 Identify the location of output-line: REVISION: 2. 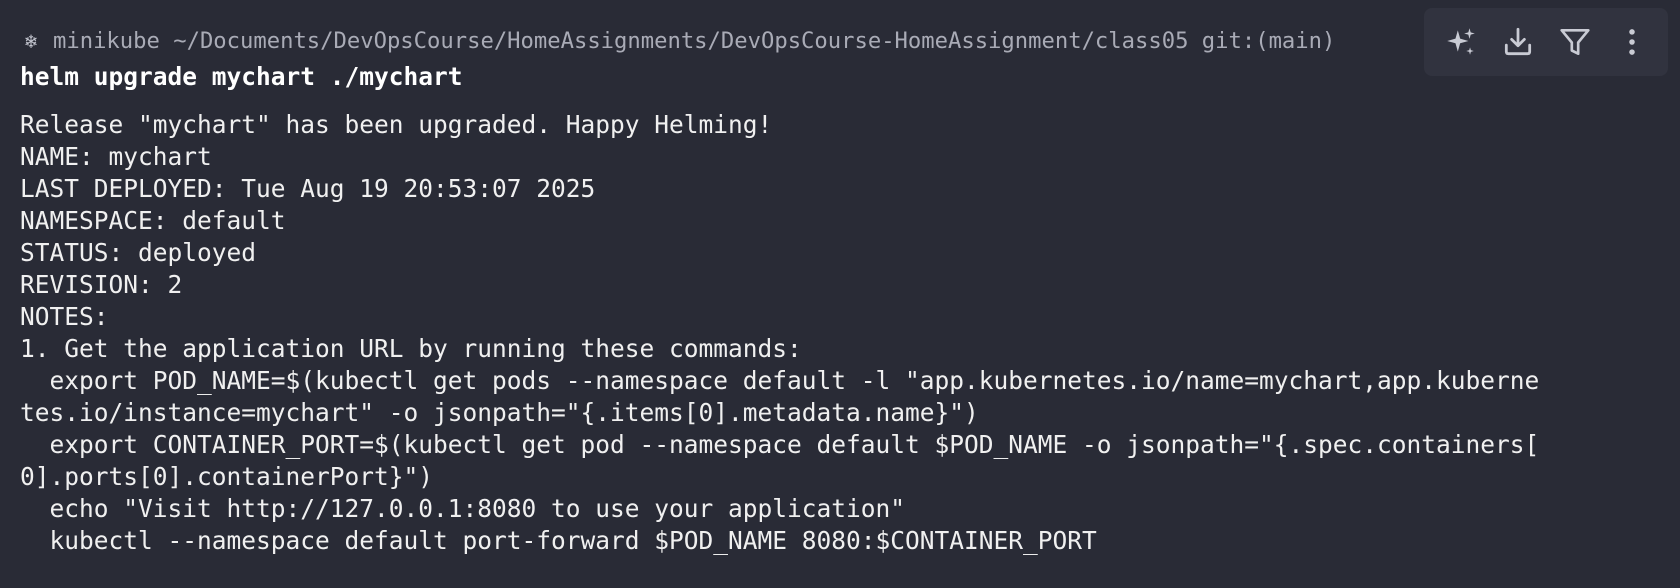
(101, 284).